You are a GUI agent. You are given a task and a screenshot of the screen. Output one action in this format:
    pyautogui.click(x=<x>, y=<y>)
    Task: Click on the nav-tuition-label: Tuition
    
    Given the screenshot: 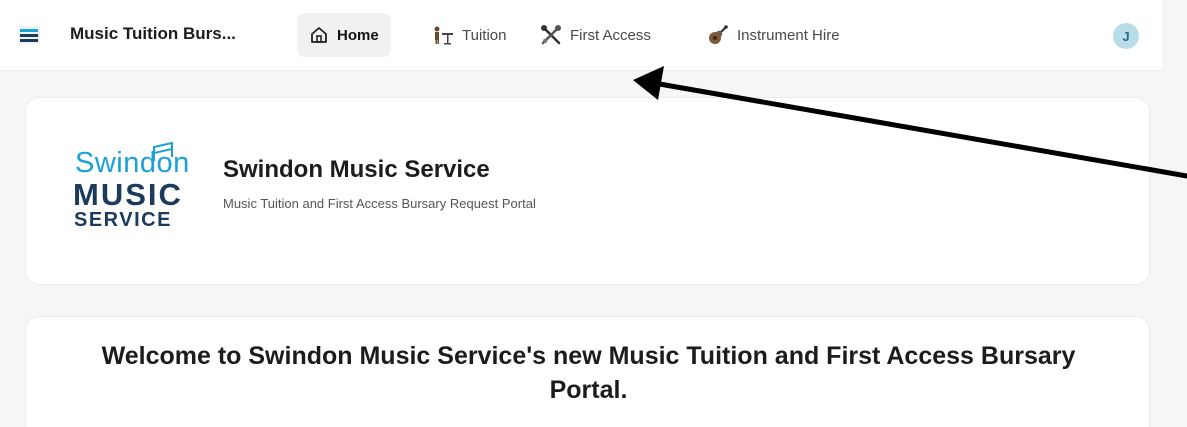 What is the action you would take?
    pyautogui.click(x=484, y=35)
    